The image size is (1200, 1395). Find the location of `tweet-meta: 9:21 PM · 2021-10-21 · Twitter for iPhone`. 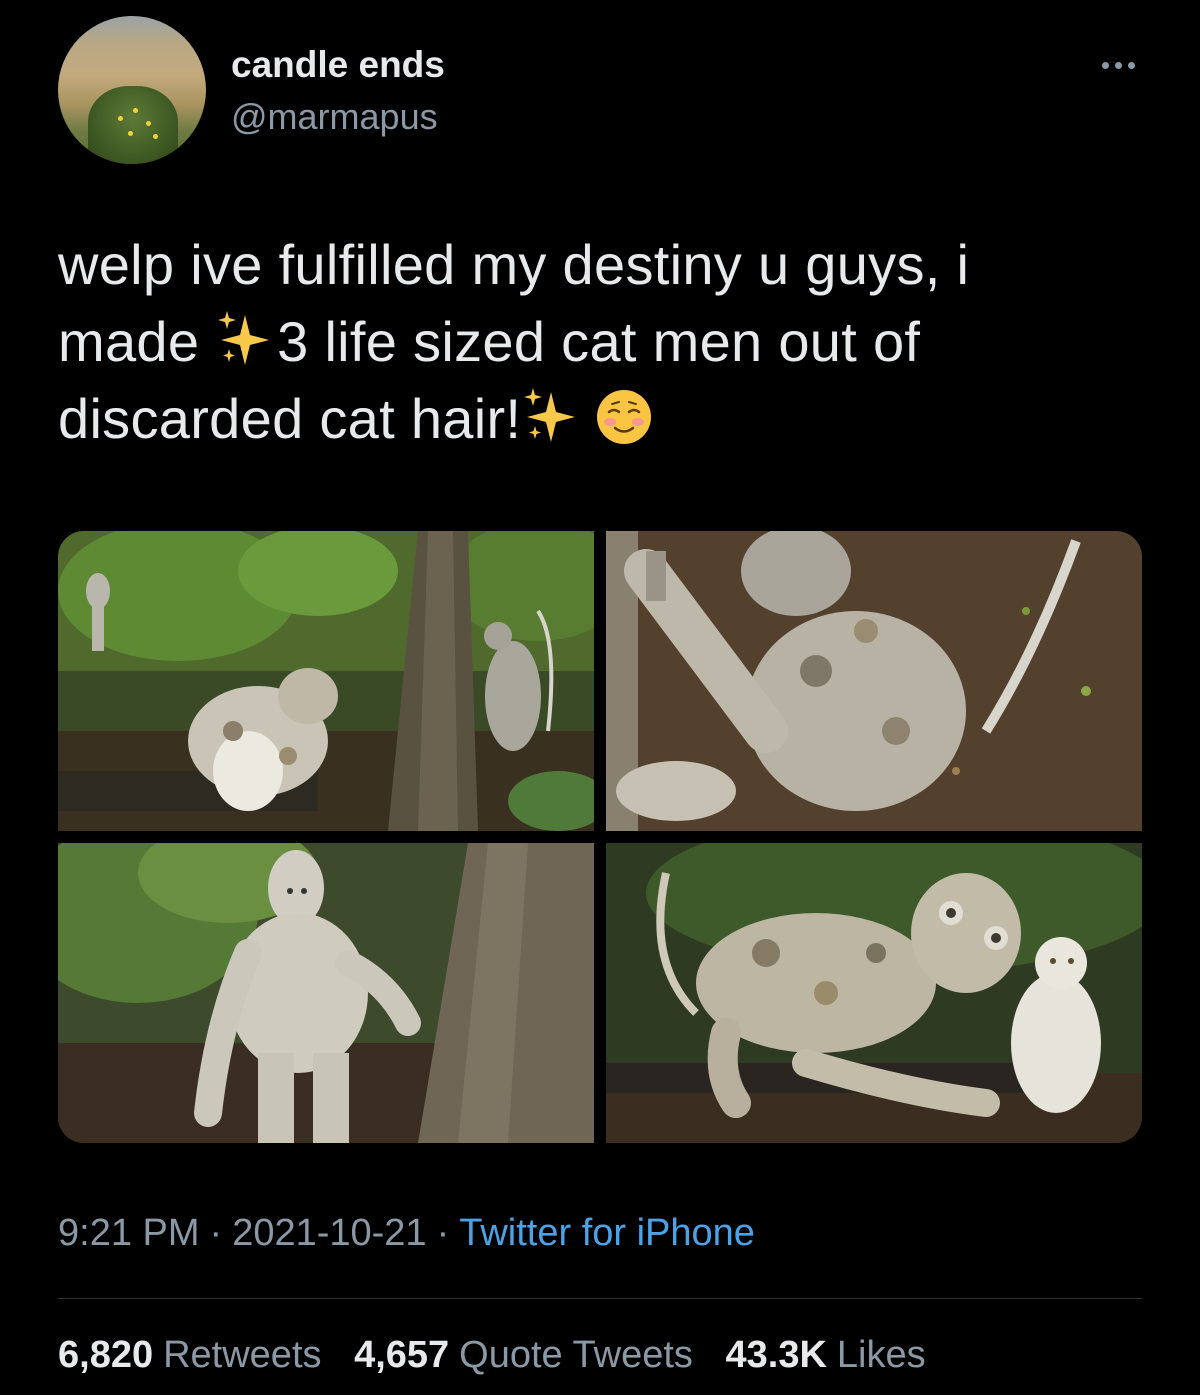

tweet-meta: 9:21 PM · 2021-10-21 · Twitter for iPhone is located at coordinates (406, 1233).